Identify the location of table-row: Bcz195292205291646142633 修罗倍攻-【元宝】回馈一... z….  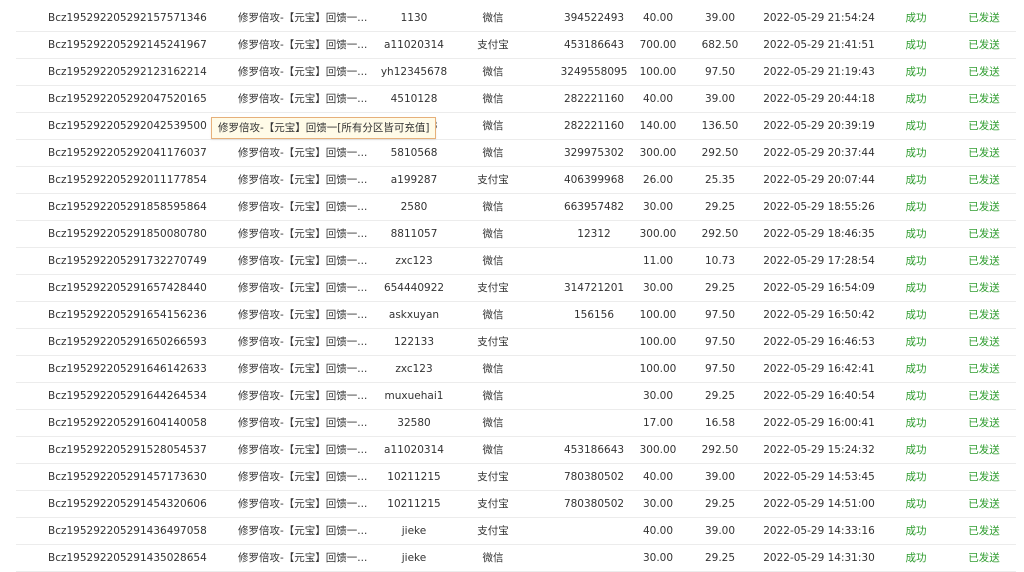
(516, 369).